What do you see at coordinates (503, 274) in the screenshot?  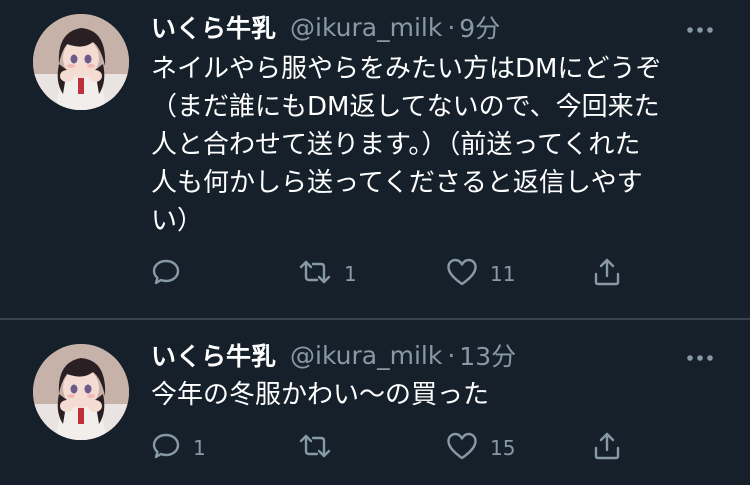 I see `like-count: 11` at bounding box center [503, 274].